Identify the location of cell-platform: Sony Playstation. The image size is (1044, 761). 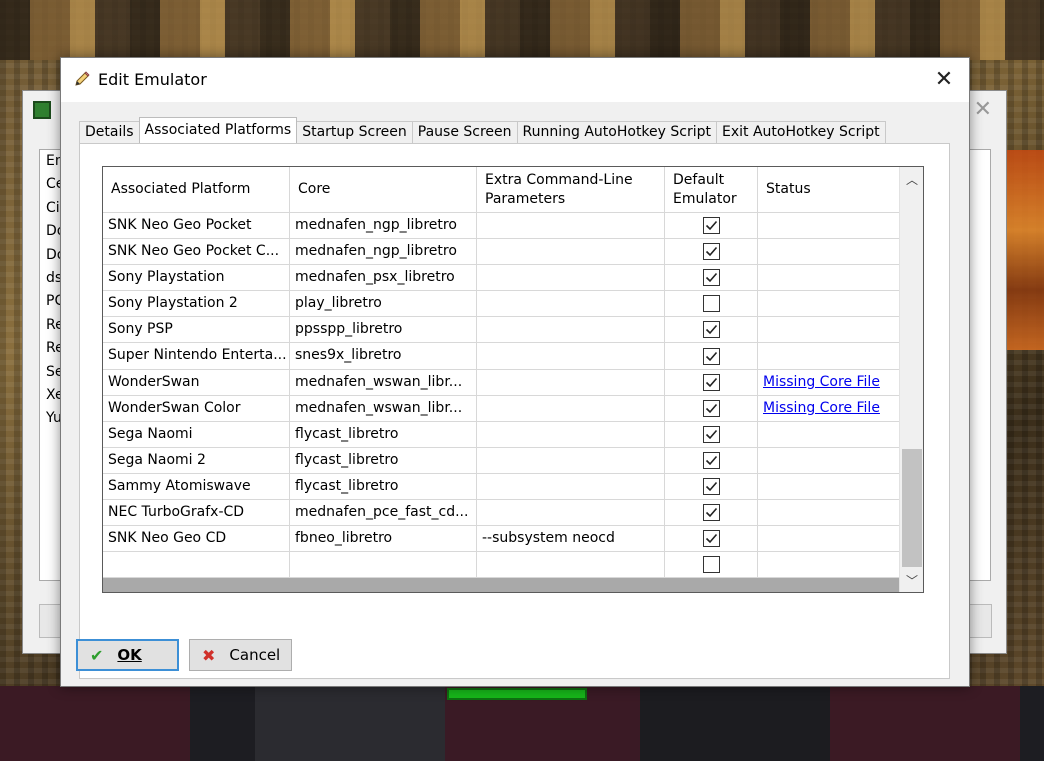
(196, 278).